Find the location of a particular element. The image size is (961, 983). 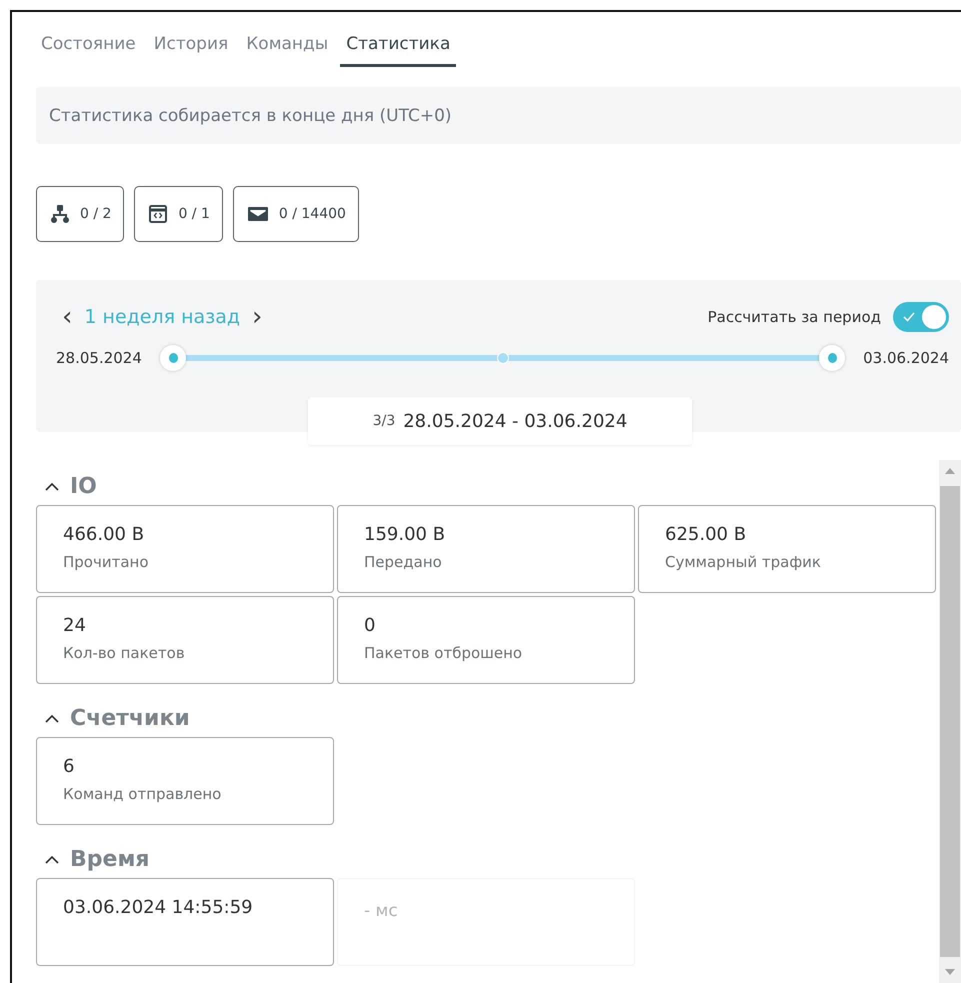

check-icon is located at coordinates (909, 317).